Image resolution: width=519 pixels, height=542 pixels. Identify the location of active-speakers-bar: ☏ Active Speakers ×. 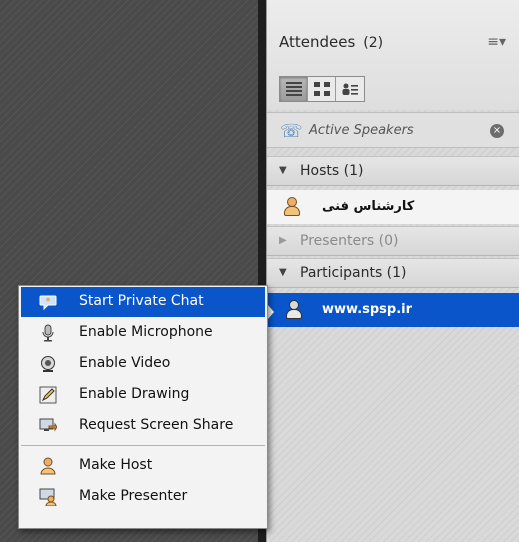
(393, 130).